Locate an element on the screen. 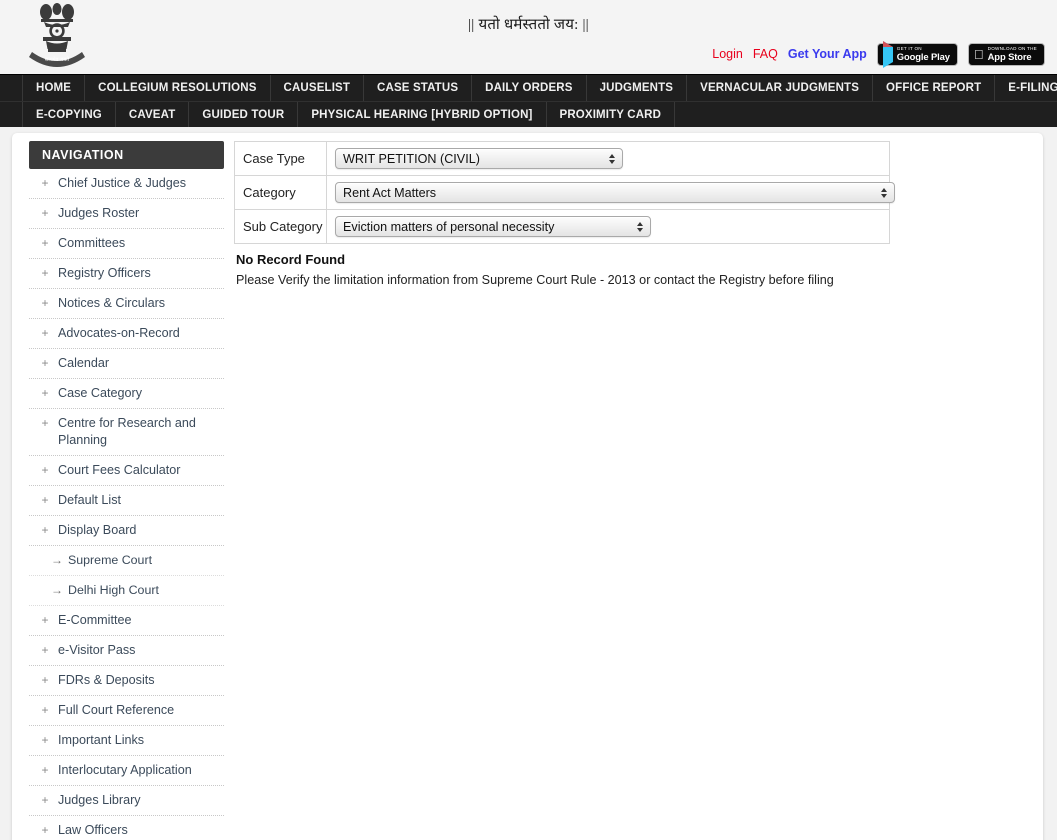 This screenshot has height=840, width=1057. sidebar-item-default-list: + Default List is located at coordinates (126, 501).